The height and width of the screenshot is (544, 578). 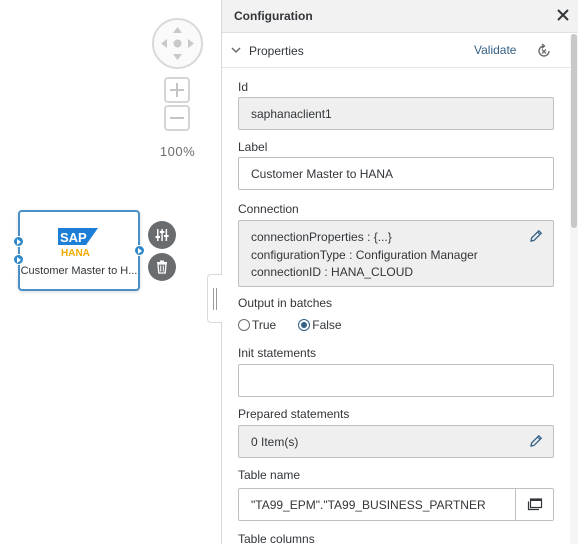 I want to click on radio-false: False, so click(x=320, y=325).